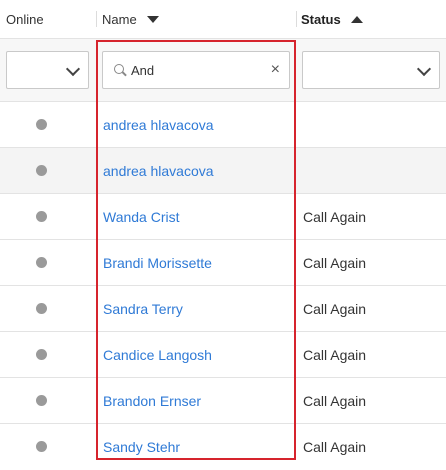 Image resolution: width=446 pixels, height=470 pixels. Describe the element at coordinates (223, 355) in the screenshot. I see `table-row: Candice Langosh Call Again` at that location.